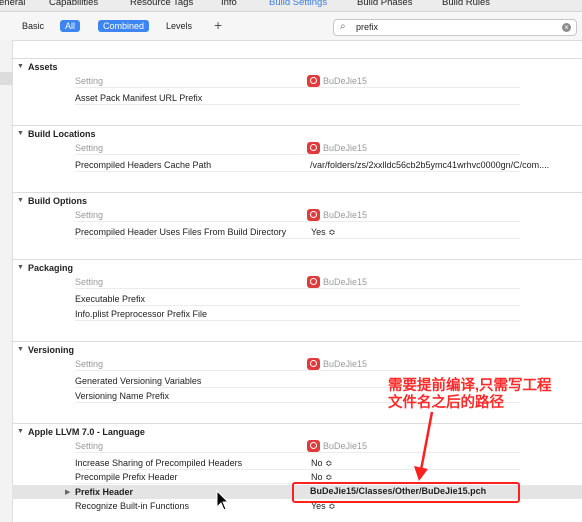 Image resolution: width=582 pixels, height=522 pixels. What do you see at coordinates (424, 446) in the screenshot?
I see `annotation-arrow-icon` at bounding box center [424, 446].